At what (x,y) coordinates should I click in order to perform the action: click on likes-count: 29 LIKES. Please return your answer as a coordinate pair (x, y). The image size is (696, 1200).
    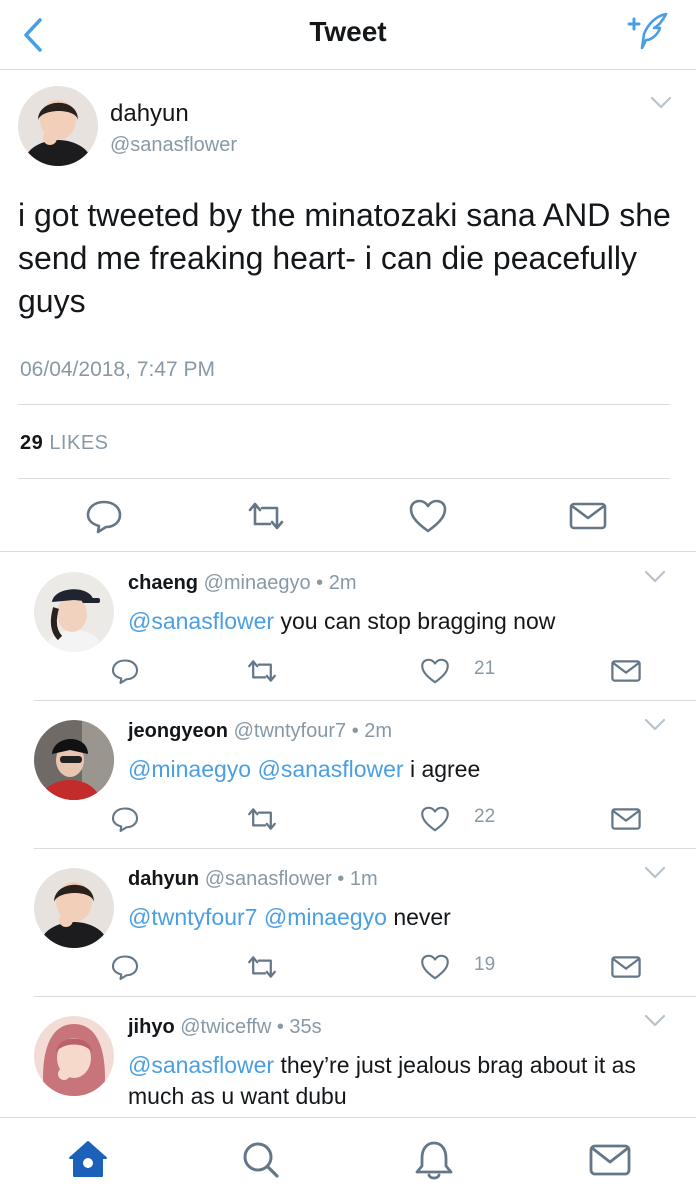
    Looking at the image, I should click on (64, 443).